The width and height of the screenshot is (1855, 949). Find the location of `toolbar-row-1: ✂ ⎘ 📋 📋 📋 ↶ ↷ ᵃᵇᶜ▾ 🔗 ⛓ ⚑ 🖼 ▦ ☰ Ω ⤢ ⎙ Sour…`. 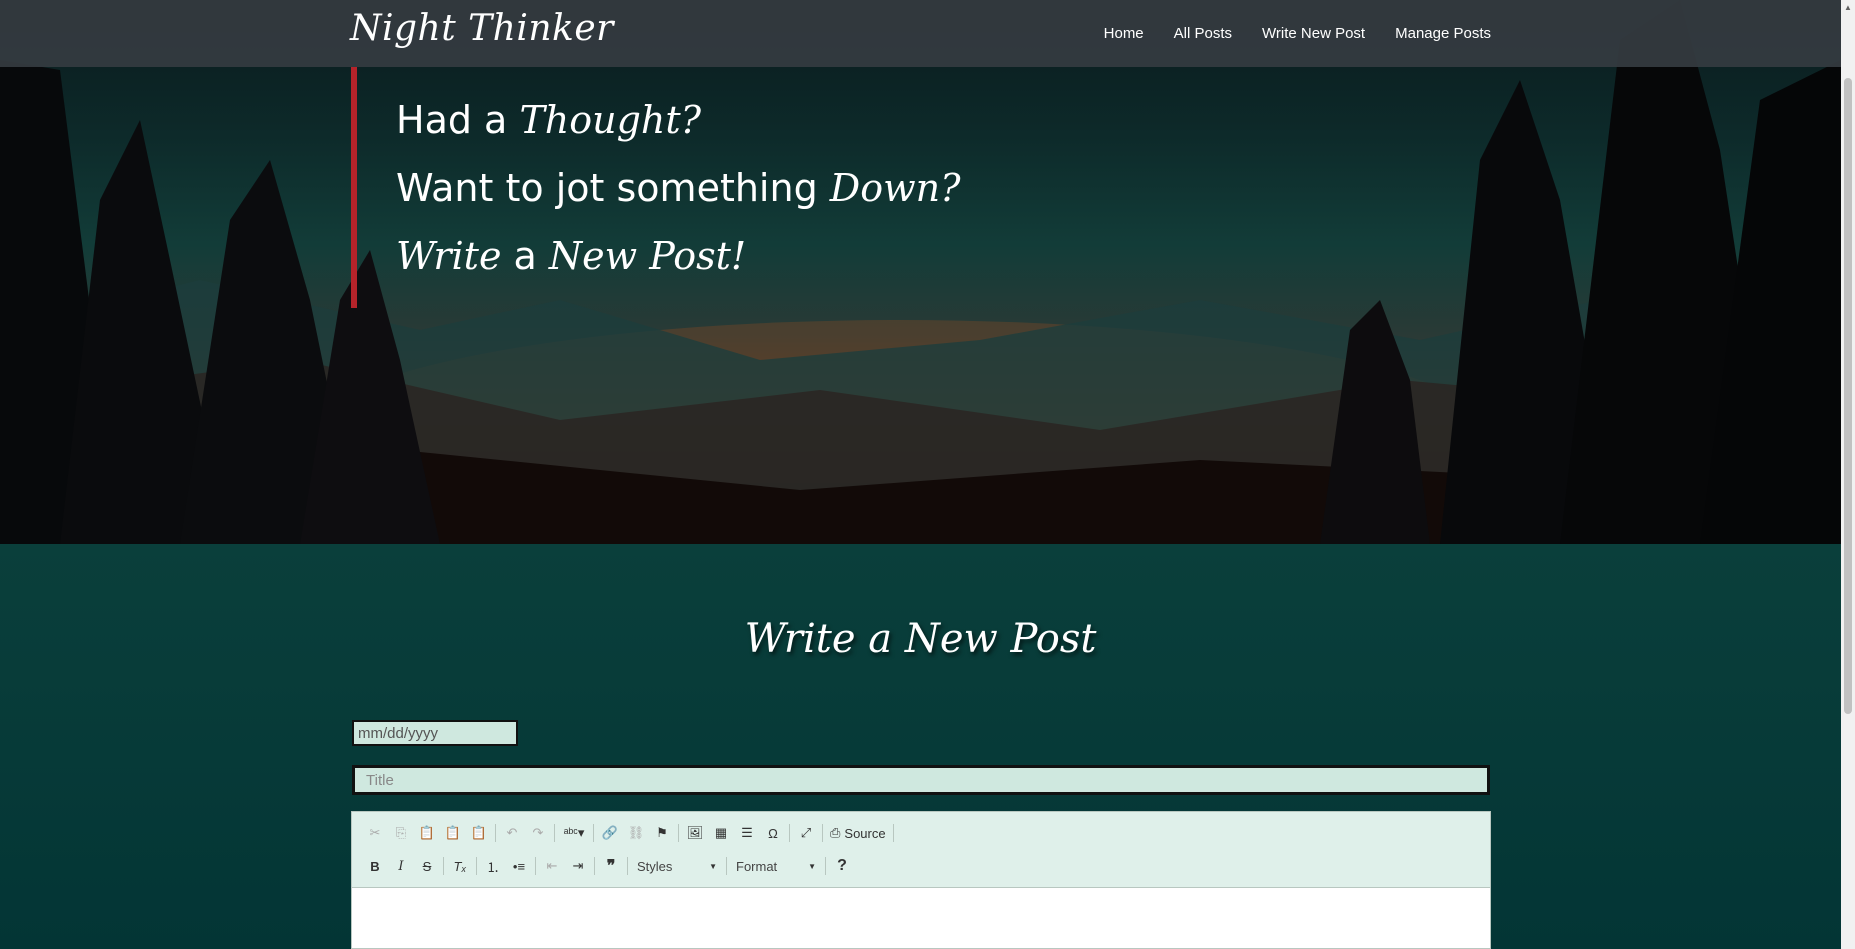

toolbar-row-1: ✂ ⎘ 📋 📋 📋 ↶ ↷ ᵃᵇᶜ▾ 🔗 ⛓ ⚑ 🖼 ▦ ☰ Ω ⤢ ⎙ Sour… is located at coordinates (629, 833).